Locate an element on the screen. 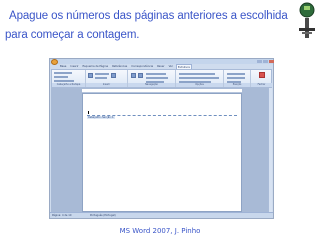  group-label: Fechar is located at coordinates (261, 85).